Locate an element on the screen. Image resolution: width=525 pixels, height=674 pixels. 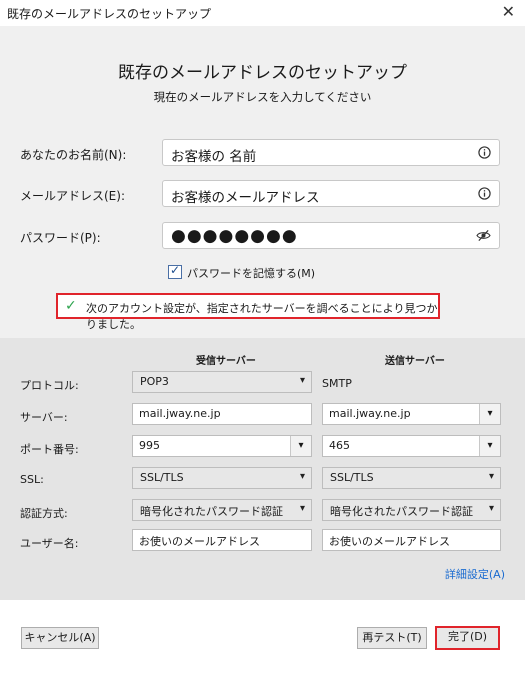
incoming-protocol-value: POP3 is located at coordinates (154, 381).